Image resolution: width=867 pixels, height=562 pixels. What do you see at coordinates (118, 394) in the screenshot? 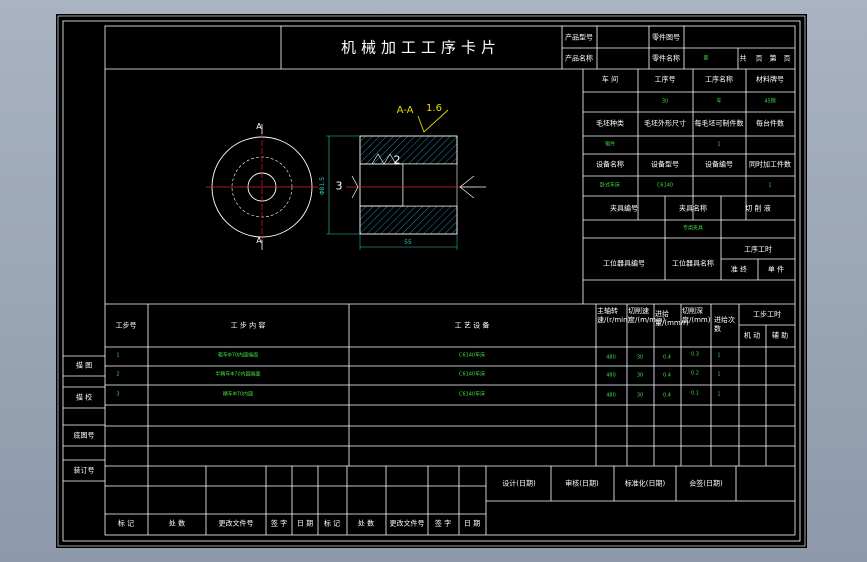
I see `step-no: 3` at bounding box center [118, 394].